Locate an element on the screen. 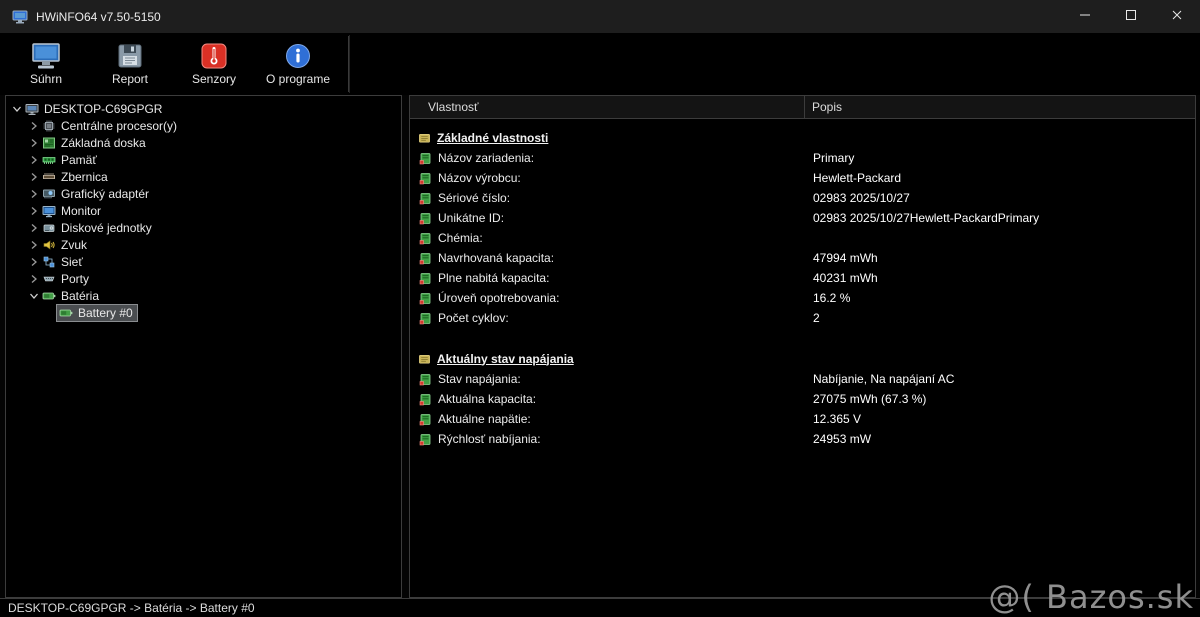 This screenshot has width=1200, height=617. tree-item-box: Základná doska is located at coordinates (95, 143).